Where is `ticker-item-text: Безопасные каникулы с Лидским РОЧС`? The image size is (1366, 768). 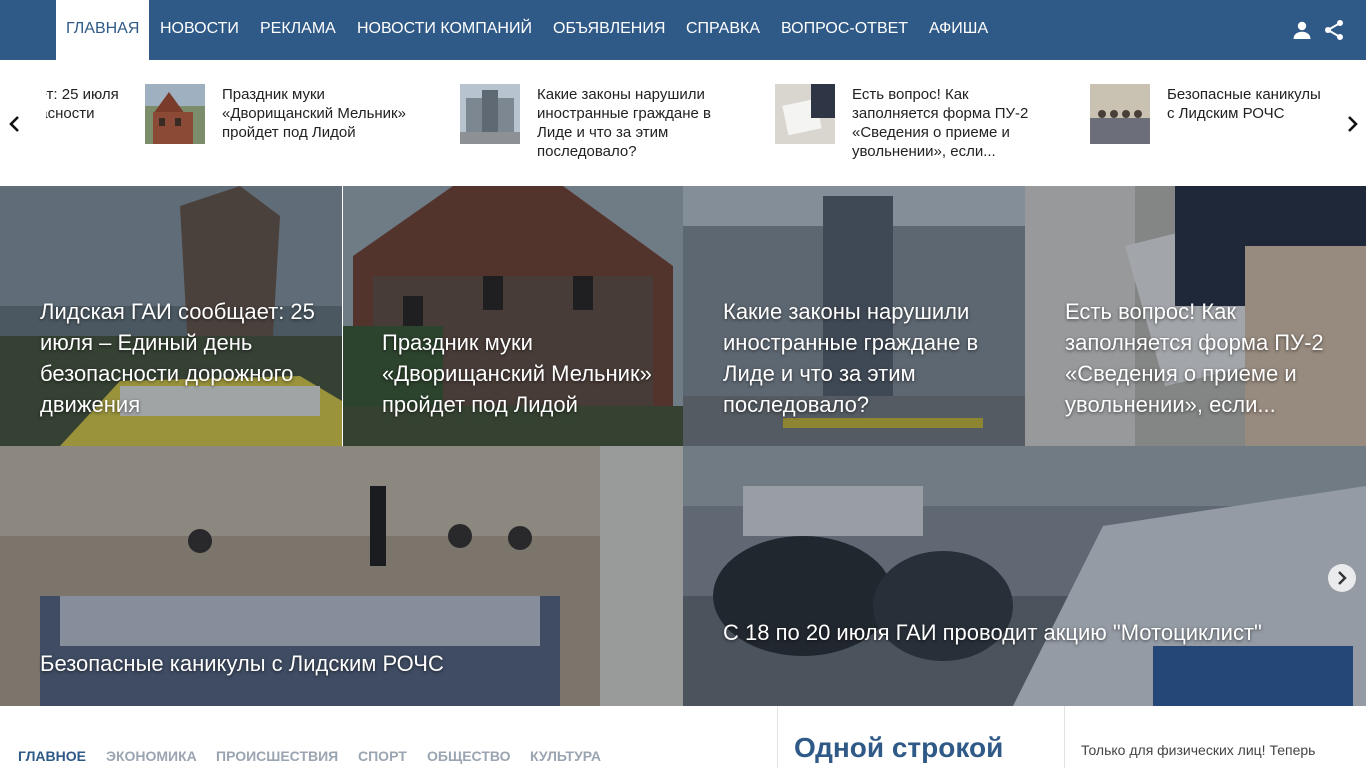
ticker-item-text: Безопасные каникулы с Лидским РОЧС is located at coordinates (1243, 104).